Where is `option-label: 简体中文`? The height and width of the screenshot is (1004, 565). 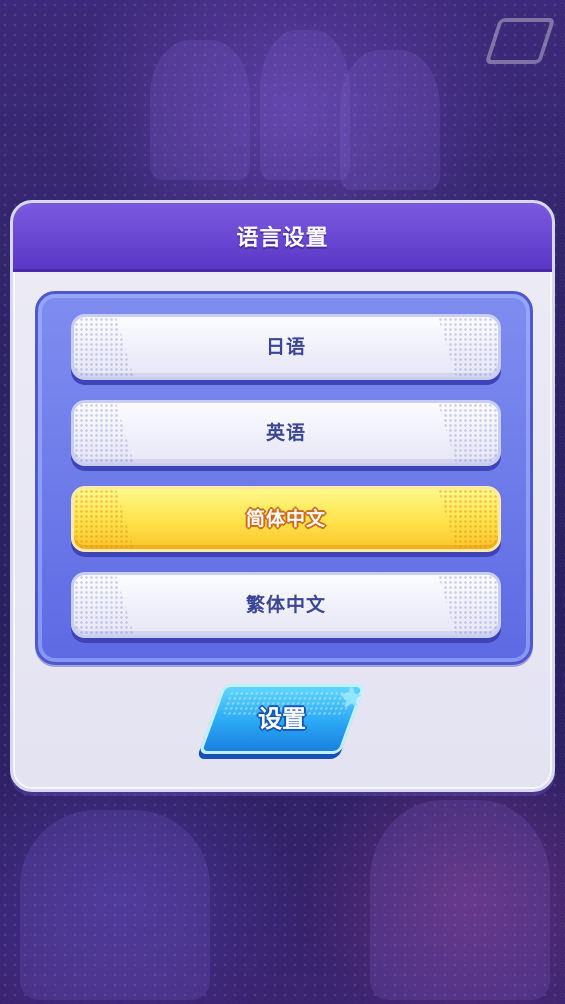 option-label: 简体中文 is located at coordinates (285, 519).